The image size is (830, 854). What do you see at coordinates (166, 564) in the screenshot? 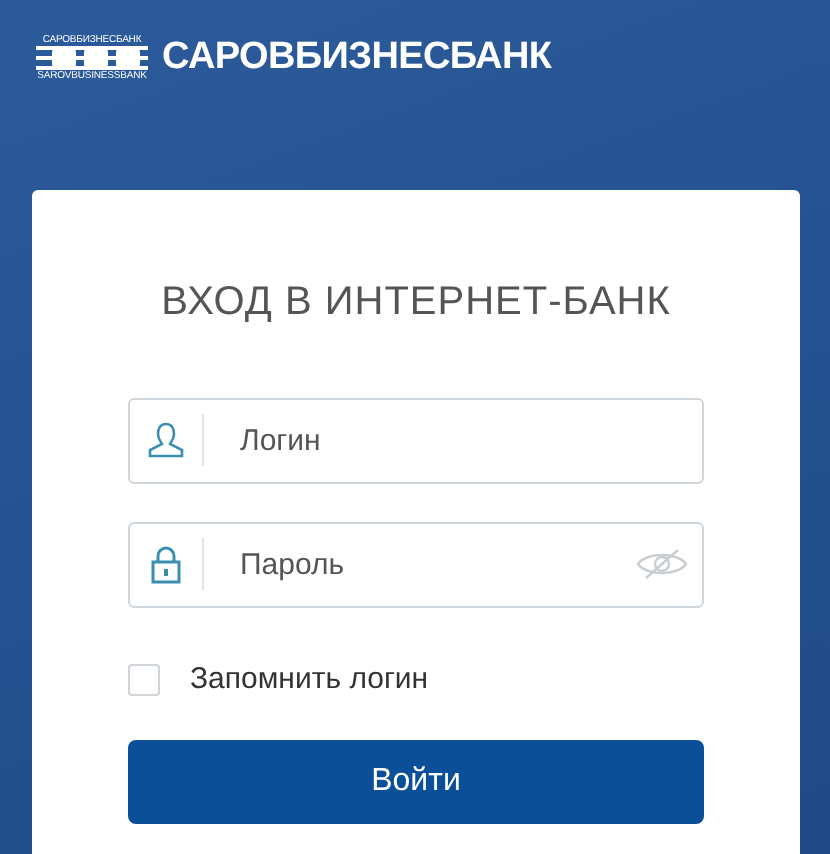
I see `lock-icon` at bounding box center [166, 564].